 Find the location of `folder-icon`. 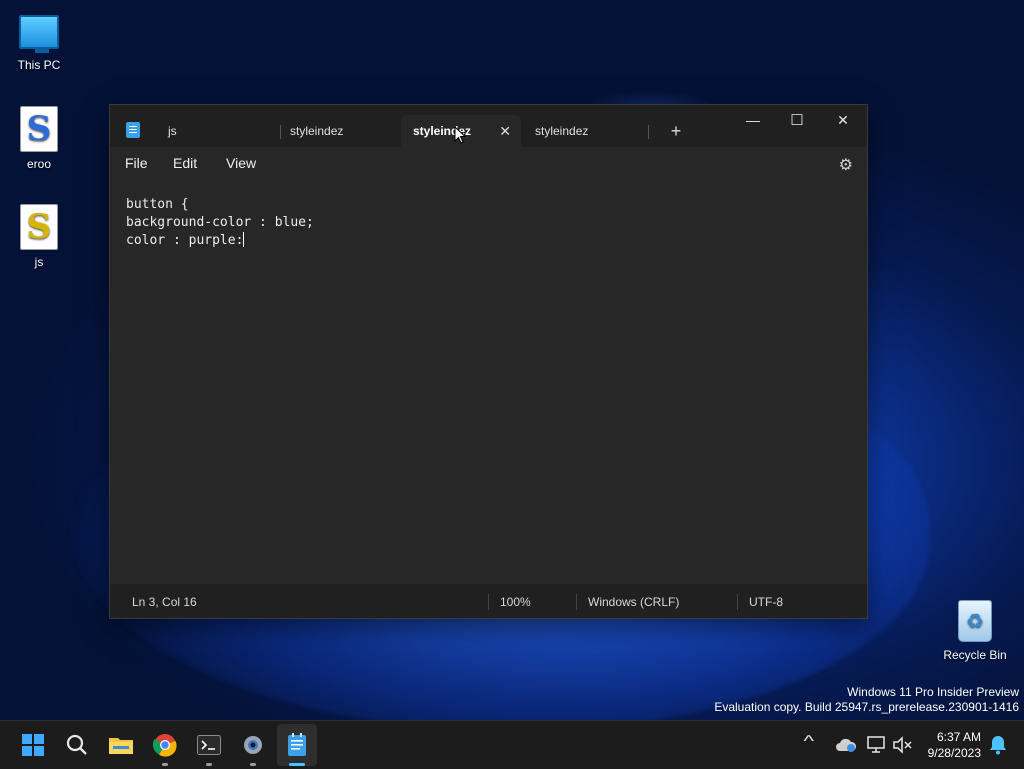

folder-icon is located at coordinates (121, 746).